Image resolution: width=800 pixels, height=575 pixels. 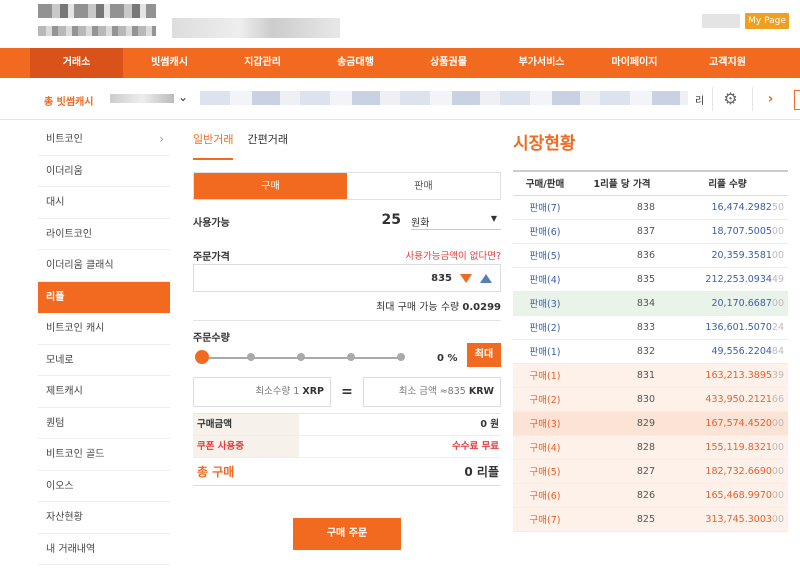 I want to click on chevron-right-icon: ›, so click(x=770, y=99).